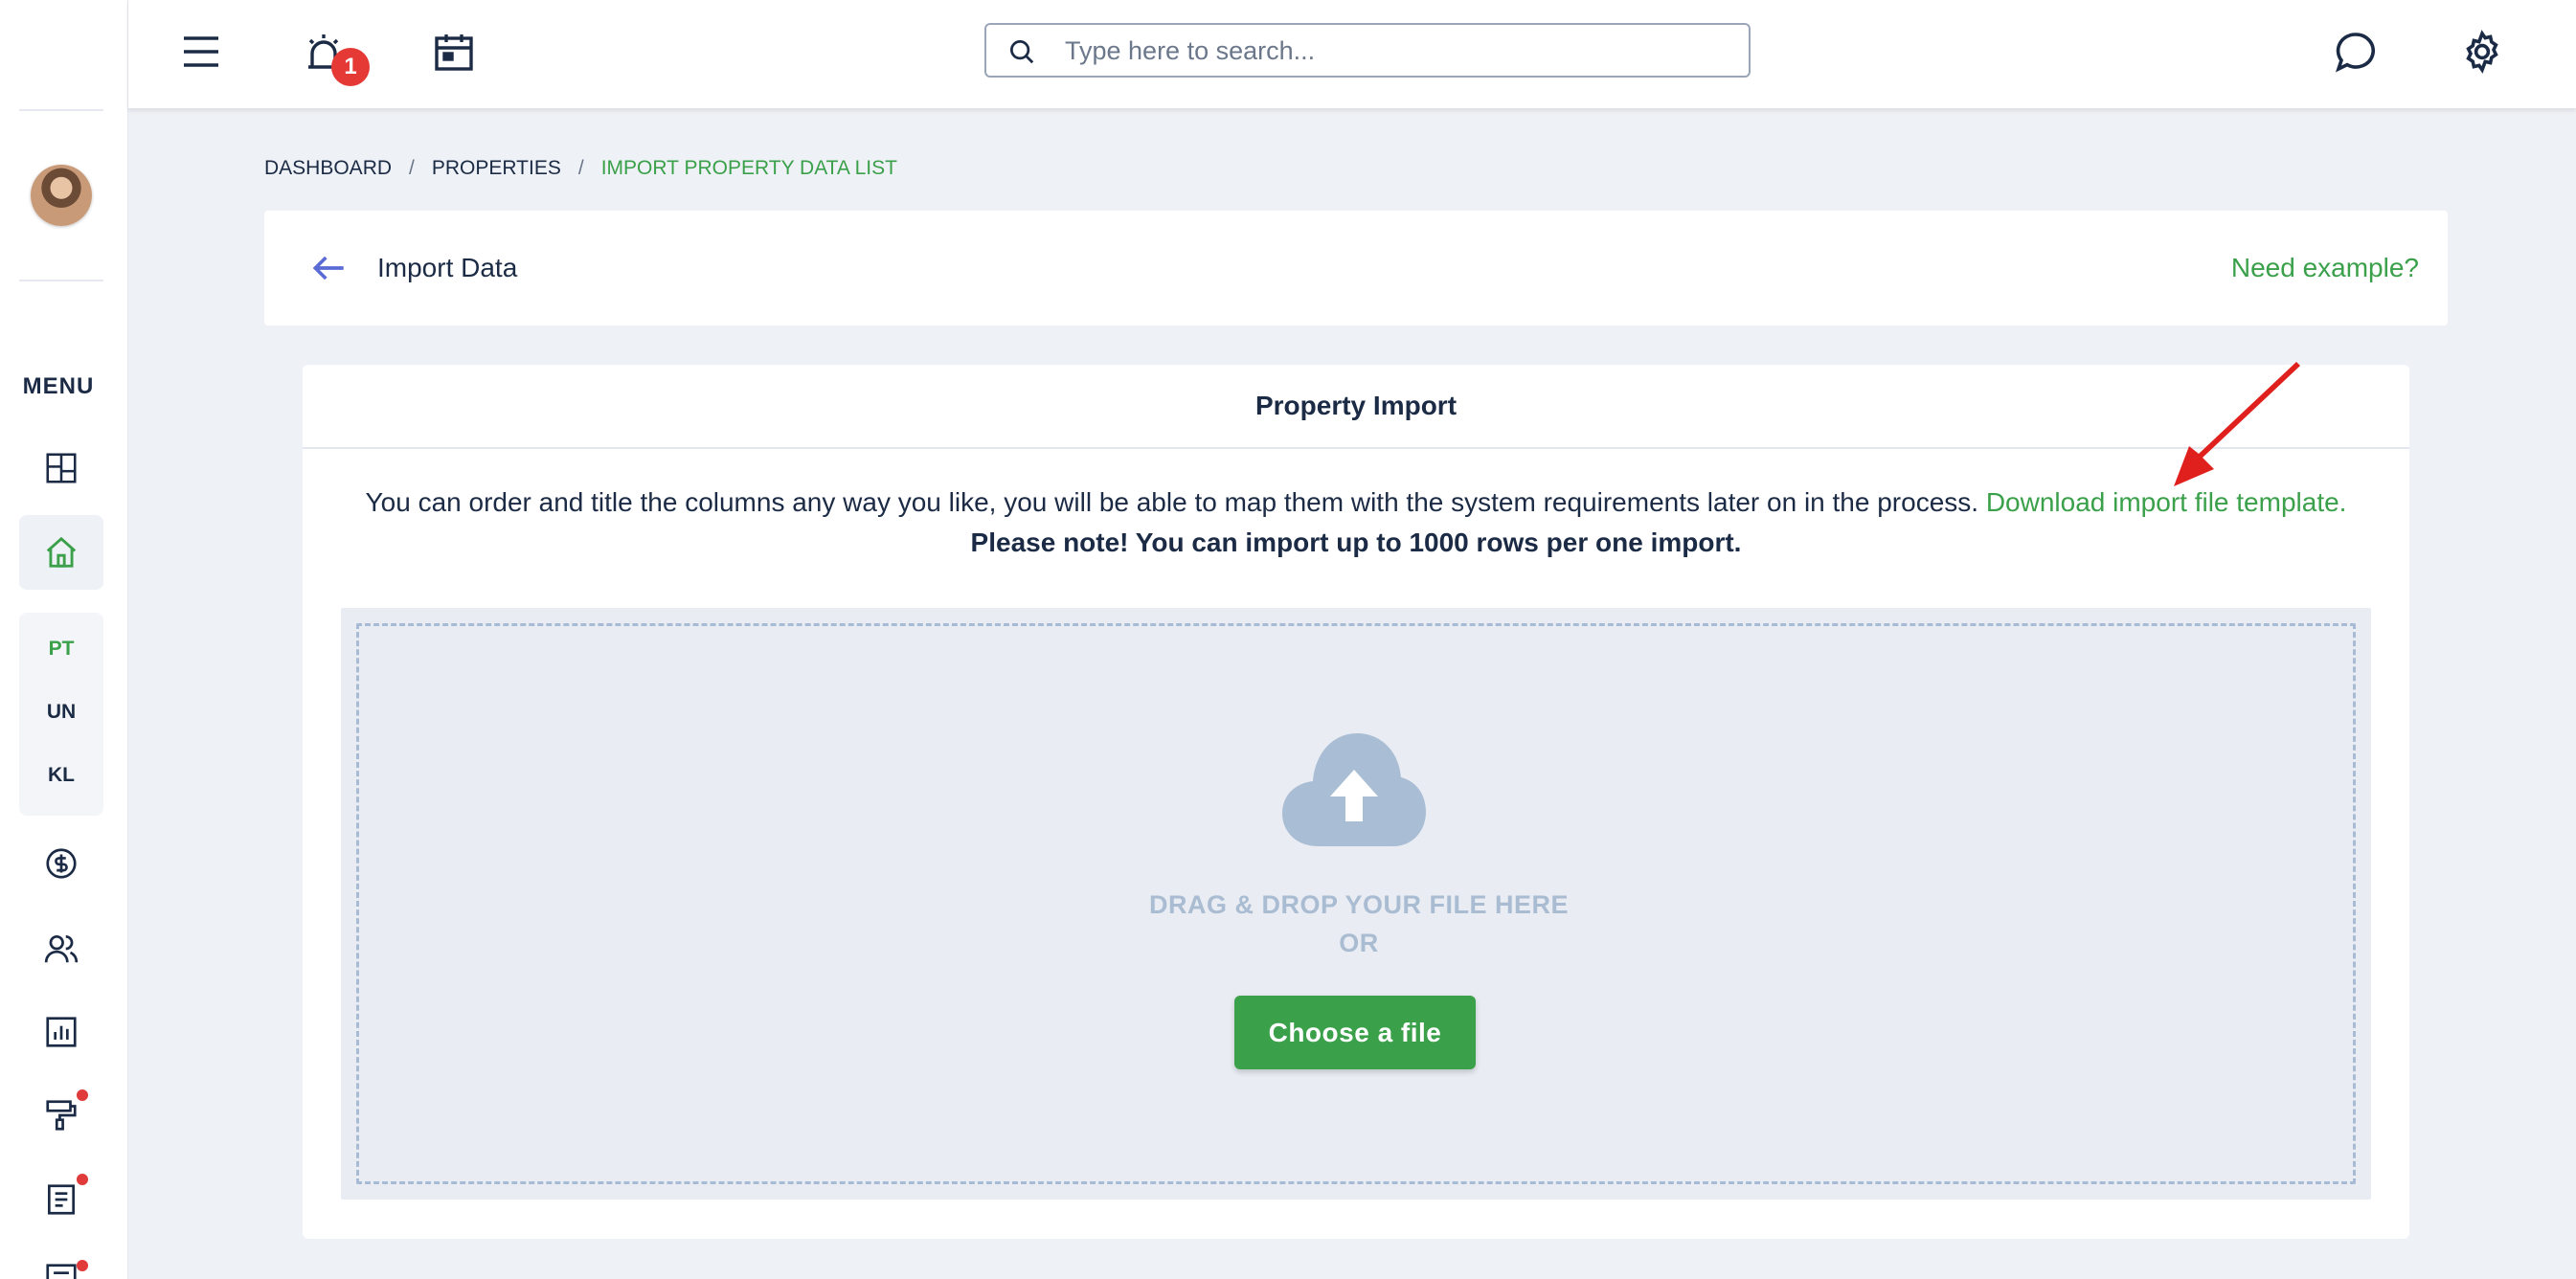 Image resolution: width=2576 pixels, height=1279 pixels. Describe the element at coordinates (61, 775) in the screenshot. I see `sidebar-item-kl: KL` at that location.